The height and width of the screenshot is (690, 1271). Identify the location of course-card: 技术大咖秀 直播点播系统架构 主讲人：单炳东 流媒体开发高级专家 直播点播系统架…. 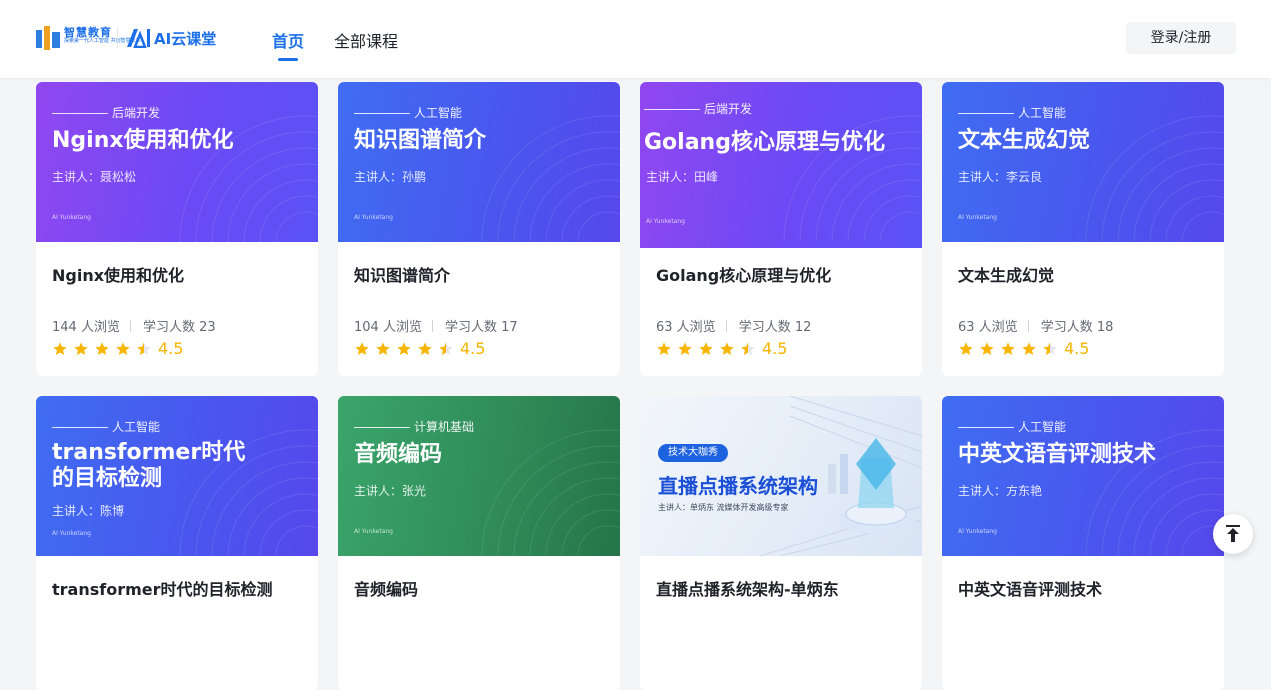
(781, 543).